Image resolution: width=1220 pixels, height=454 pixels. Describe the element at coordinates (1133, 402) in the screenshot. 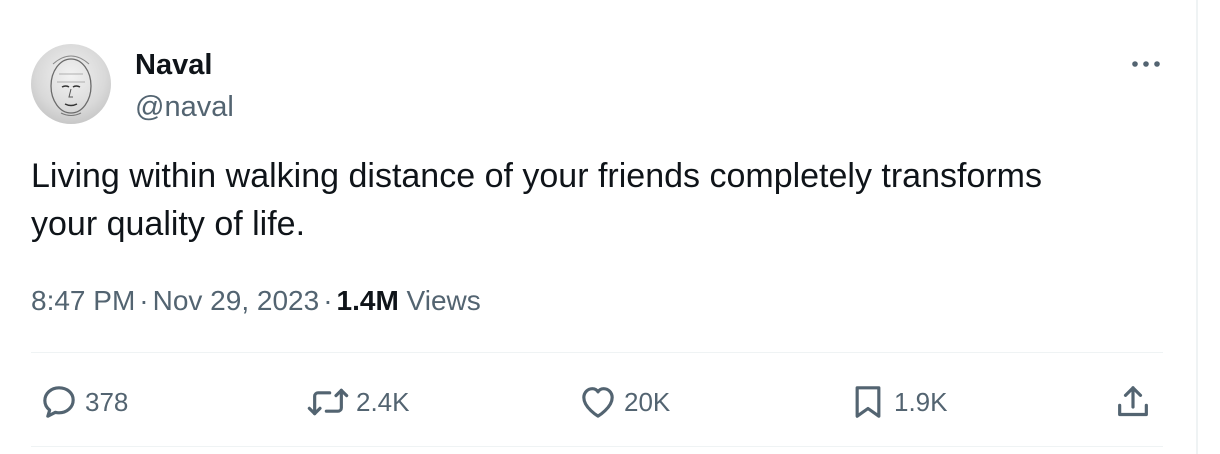

I see `share-icon` at that location.